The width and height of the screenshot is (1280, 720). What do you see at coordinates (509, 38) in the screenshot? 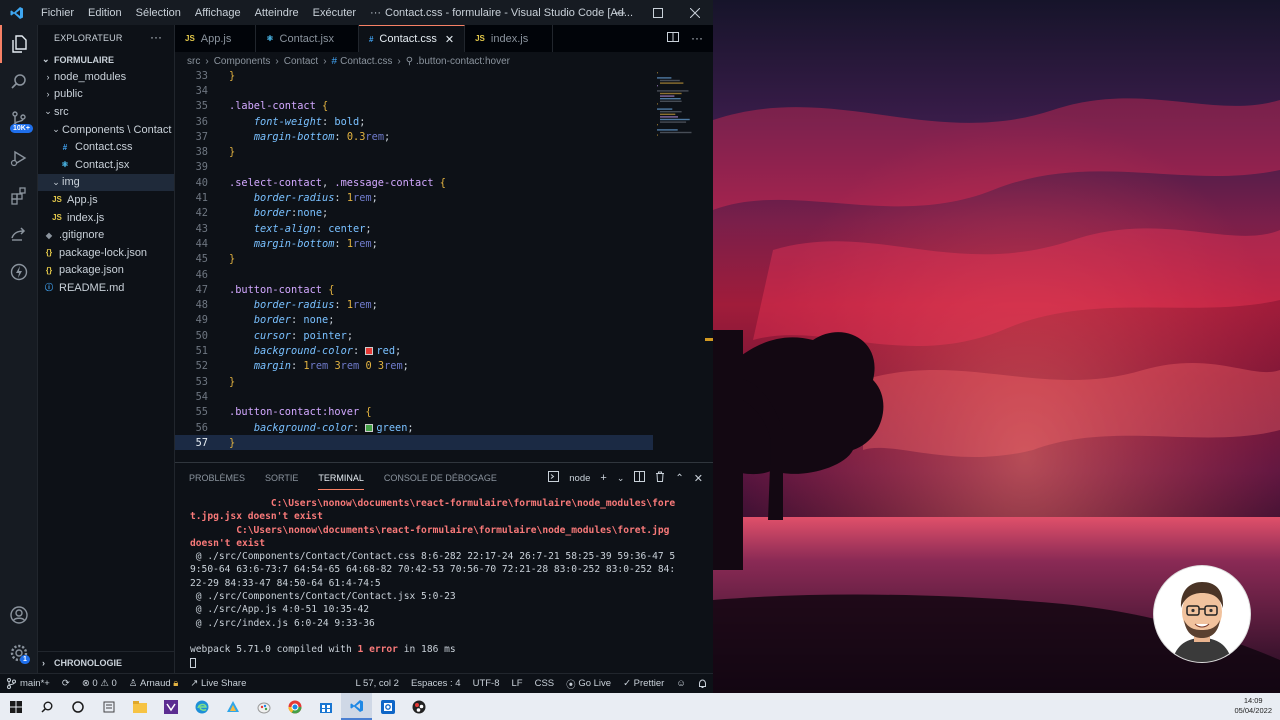
I see `tab-index-js: JS index.js` at bounding box center [509, 38].